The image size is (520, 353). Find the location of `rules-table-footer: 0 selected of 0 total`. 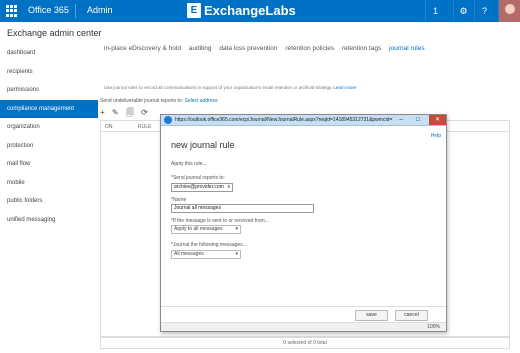

rules-table-footer: 0 selected of 0 total is located at coordinates (305, 343).